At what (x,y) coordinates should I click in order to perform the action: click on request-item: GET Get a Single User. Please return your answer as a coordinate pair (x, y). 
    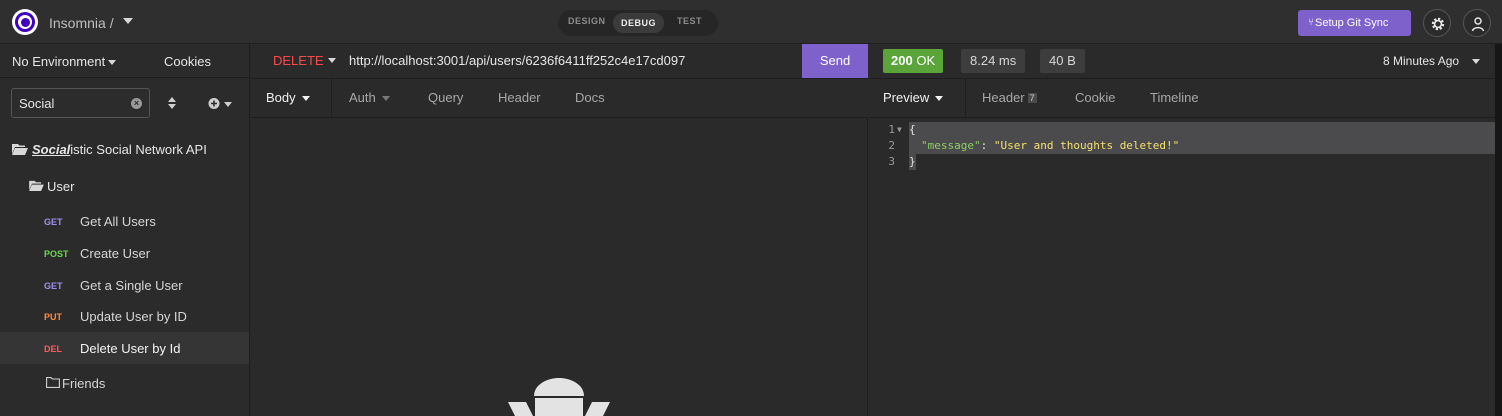
    Looking at the image, I should click on (124, 285).